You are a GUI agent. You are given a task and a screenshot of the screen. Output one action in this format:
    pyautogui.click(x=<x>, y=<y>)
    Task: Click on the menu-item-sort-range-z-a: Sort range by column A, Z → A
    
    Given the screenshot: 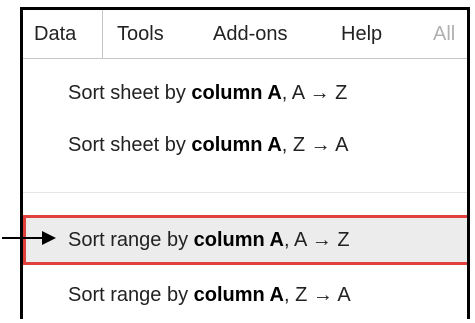 What is the action you would take?
    pyautogui.click(x=245, y=295)
    